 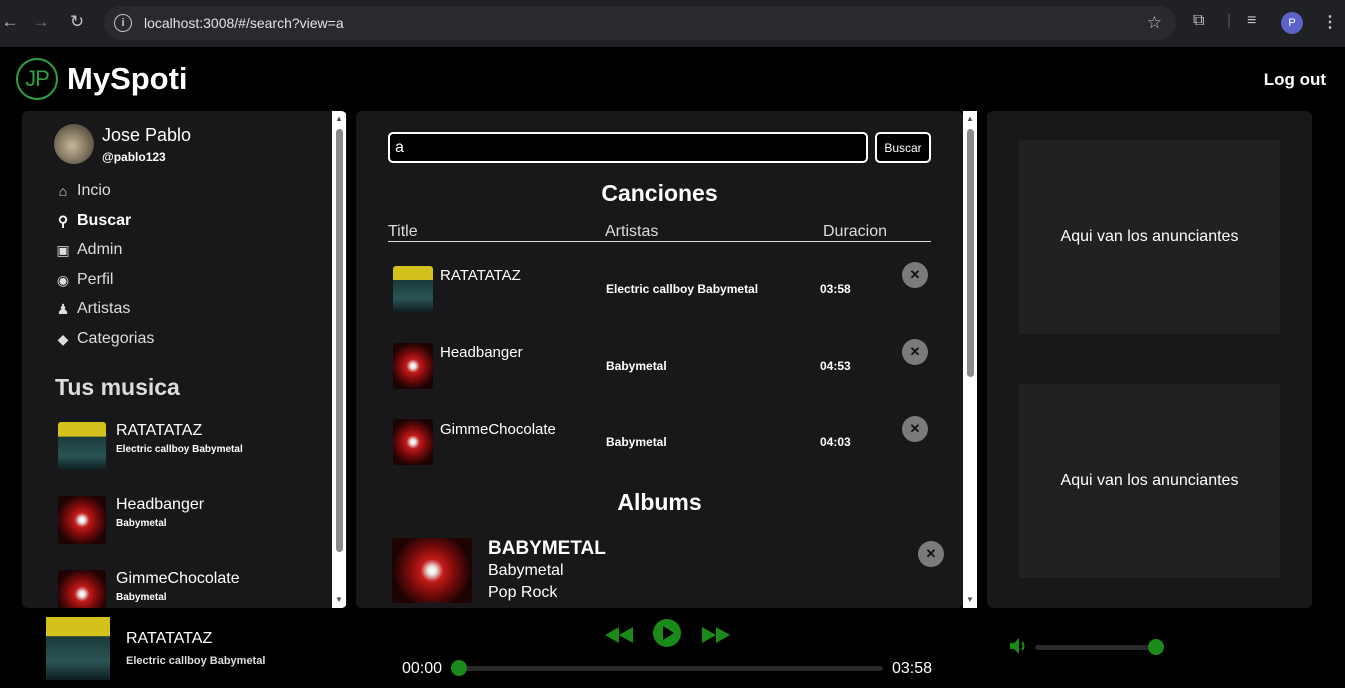 I want to click on column-header-duration: Duracion, so click(x=855, y=231).